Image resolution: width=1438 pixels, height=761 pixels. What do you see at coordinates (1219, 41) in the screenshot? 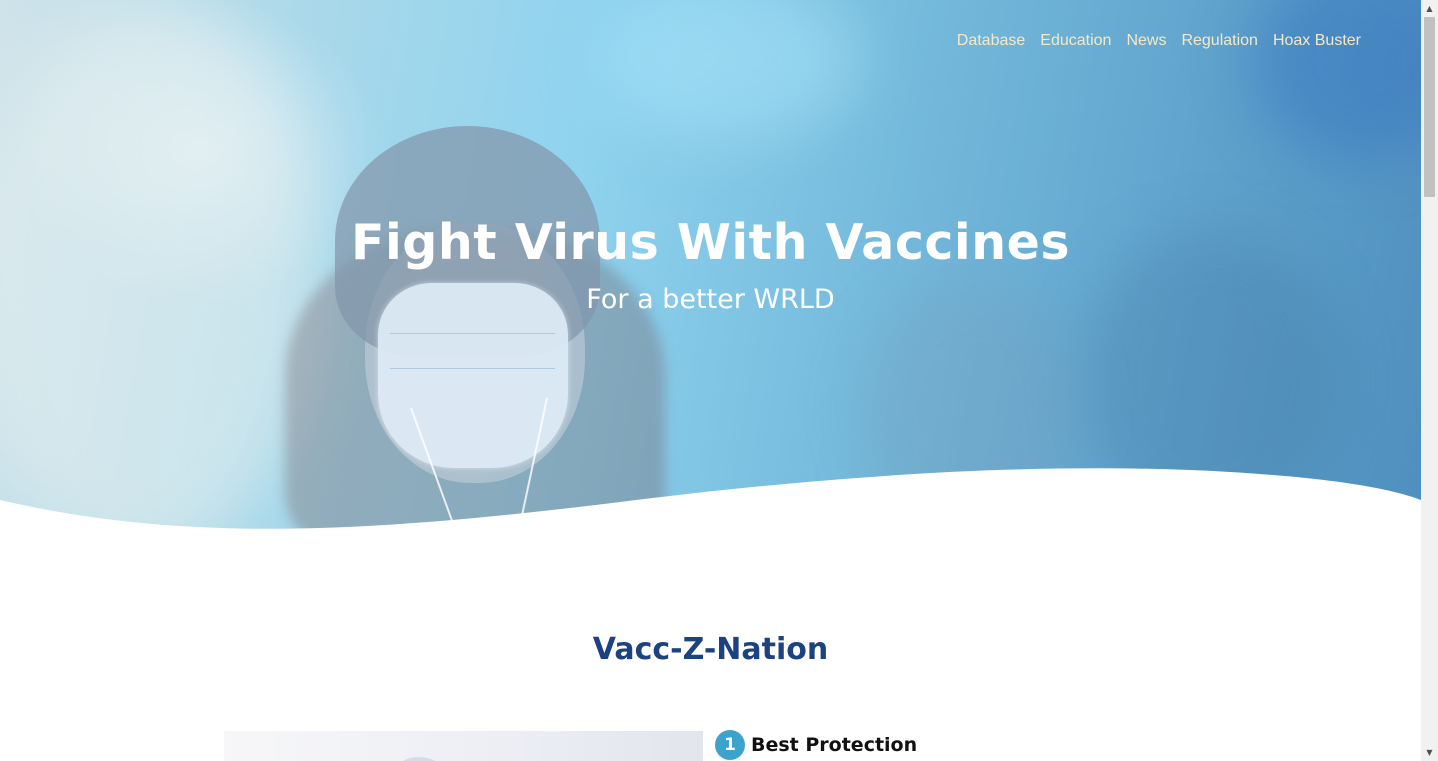
I see `nav-link-regulation: Regulation` at bounding box center [1219, 41].